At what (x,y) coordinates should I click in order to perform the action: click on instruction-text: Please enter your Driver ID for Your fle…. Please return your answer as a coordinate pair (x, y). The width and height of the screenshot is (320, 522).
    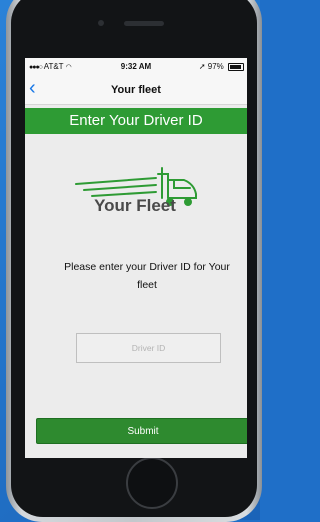
    Looking at the image, I should click on (147, 276).